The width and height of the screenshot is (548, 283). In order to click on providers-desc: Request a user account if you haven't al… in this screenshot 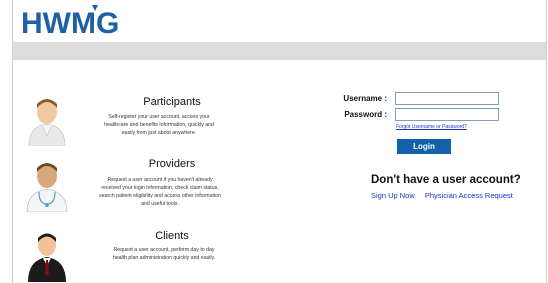, I will do `click(160, 192)`.